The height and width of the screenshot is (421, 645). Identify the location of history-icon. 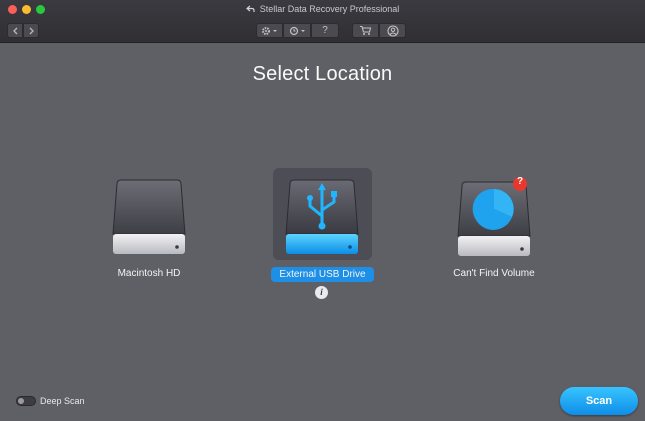
(297, 30).